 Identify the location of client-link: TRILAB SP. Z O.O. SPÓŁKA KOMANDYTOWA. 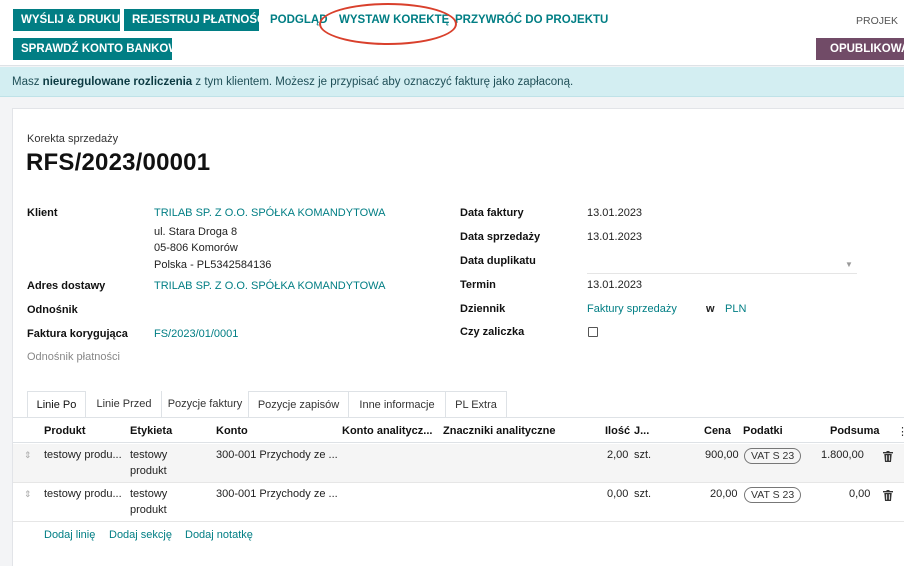
(269, 213).